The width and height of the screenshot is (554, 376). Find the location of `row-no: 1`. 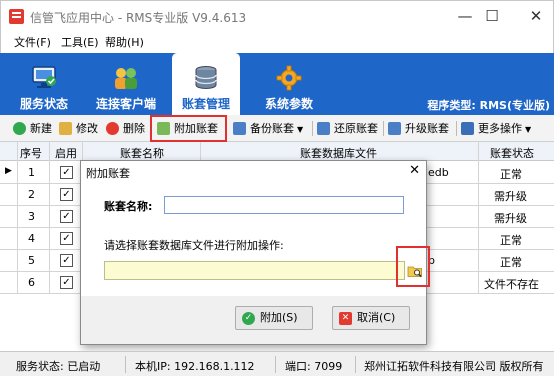

row-no: 1 is located at coordinates (31, 172).